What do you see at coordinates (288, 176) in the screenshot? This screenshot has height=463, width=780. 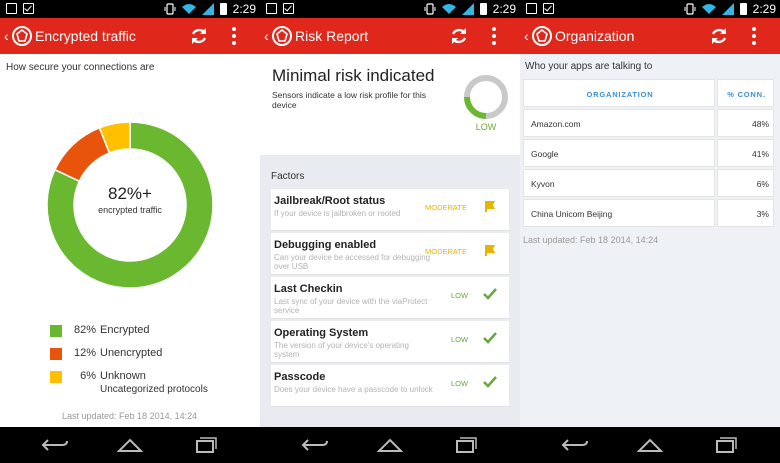 I see `factors-heading: Factors` at bounding box center [288, 176].